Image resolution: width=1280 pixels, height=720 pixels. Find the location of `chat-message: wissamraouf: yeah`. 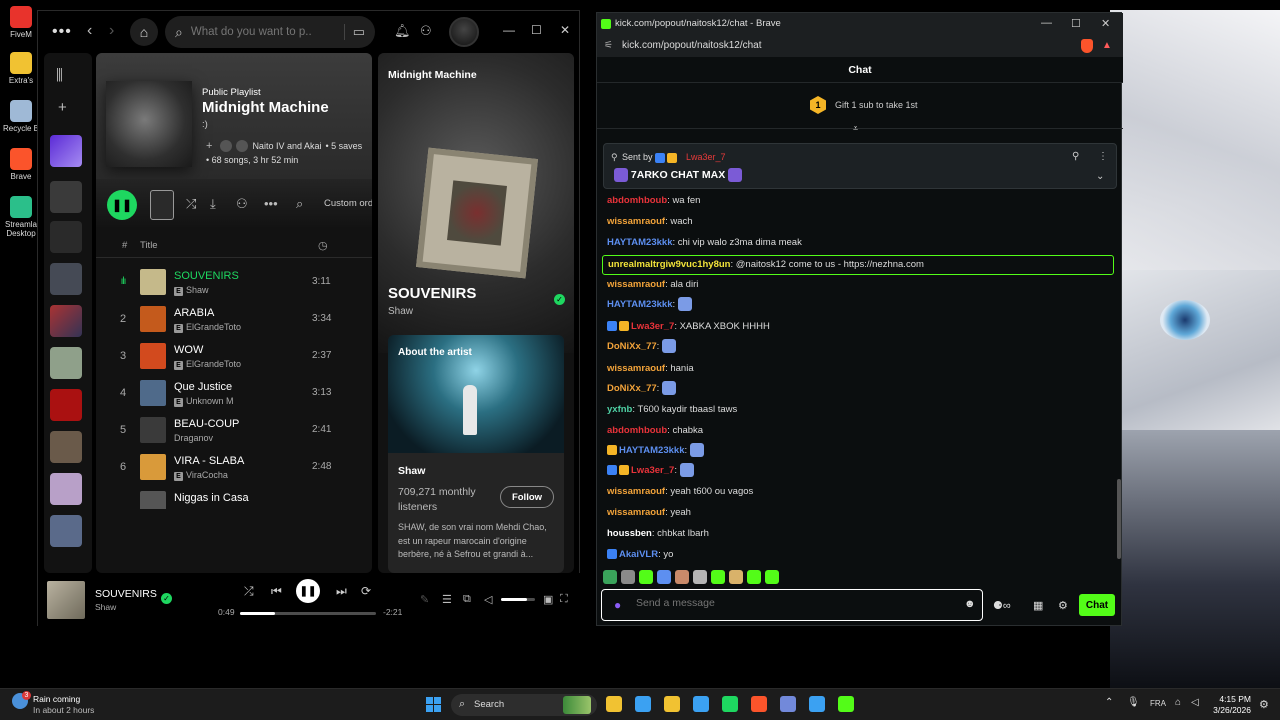

chat-message: wissamraouf: yeah is located at coordinates (649, 513).